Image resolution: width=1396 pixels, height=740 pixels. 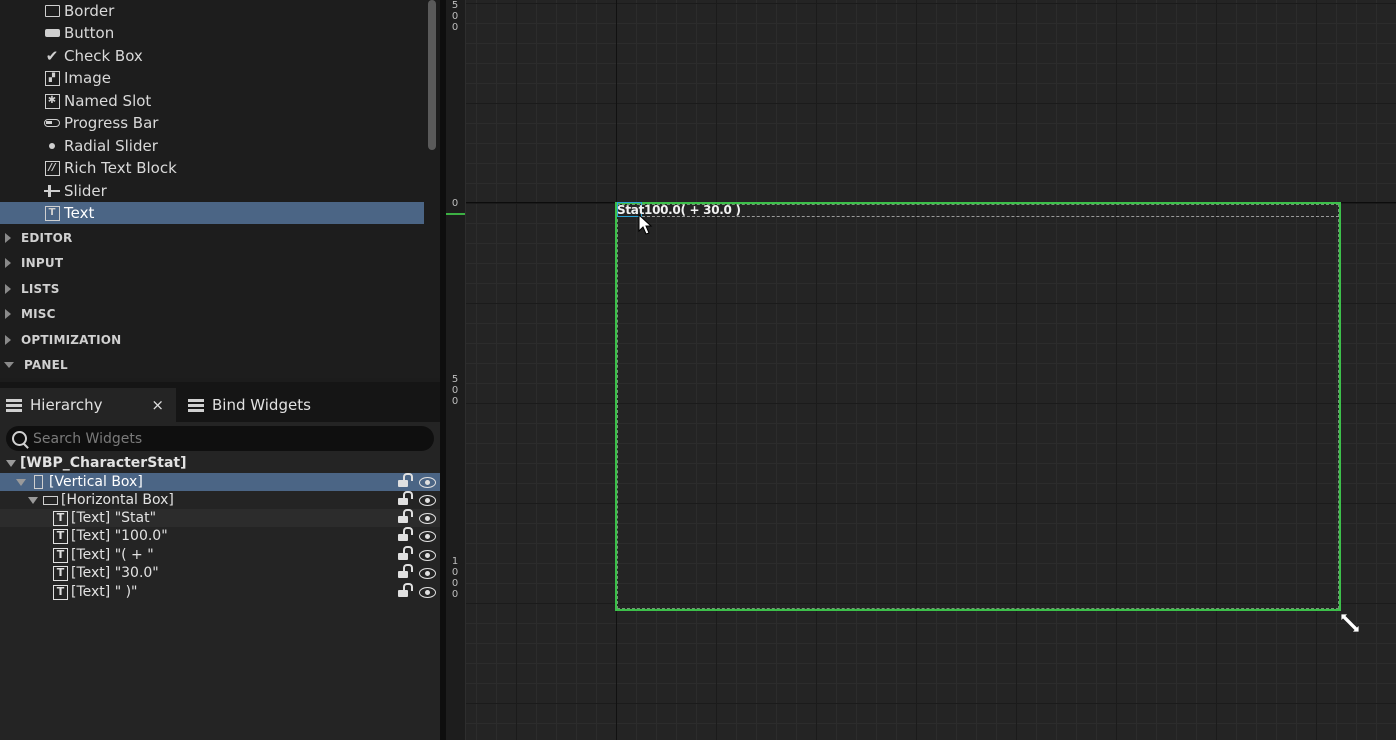 What do you see at coordinates (87, 78) in the screenshot?
I see `palette-item-label: Image` at bounding box center [87, 78].